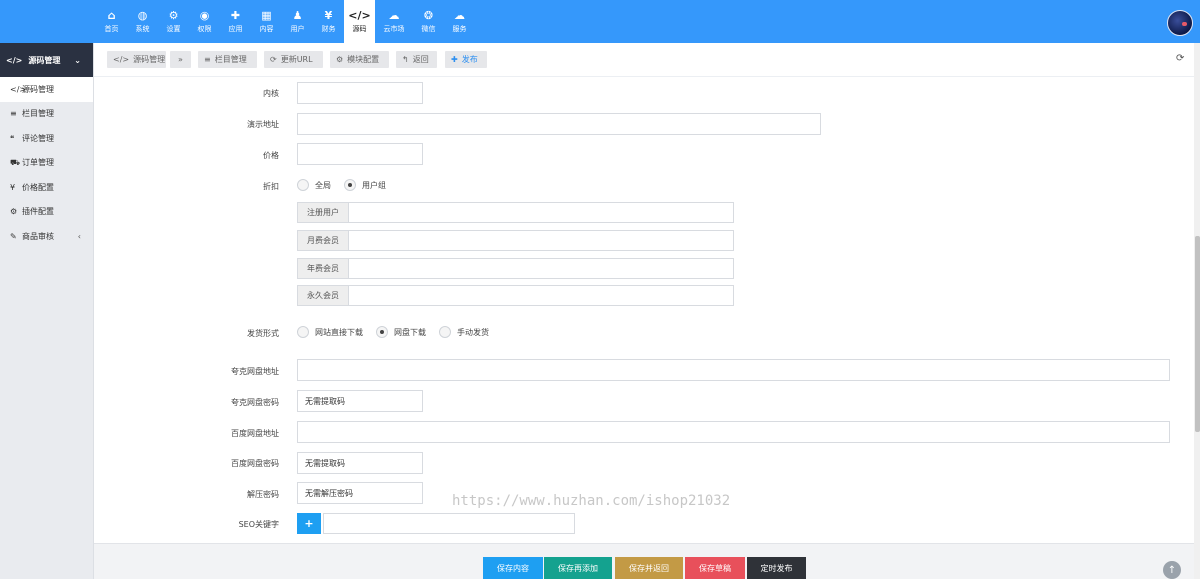 Image resolution: width=1200 pixels, height=579 pixels. What do you see at coordinates (394, 21) in the screenshot?
I see `nav-cloud-market: ☁ 云市场` at bounding box center [394, 21].